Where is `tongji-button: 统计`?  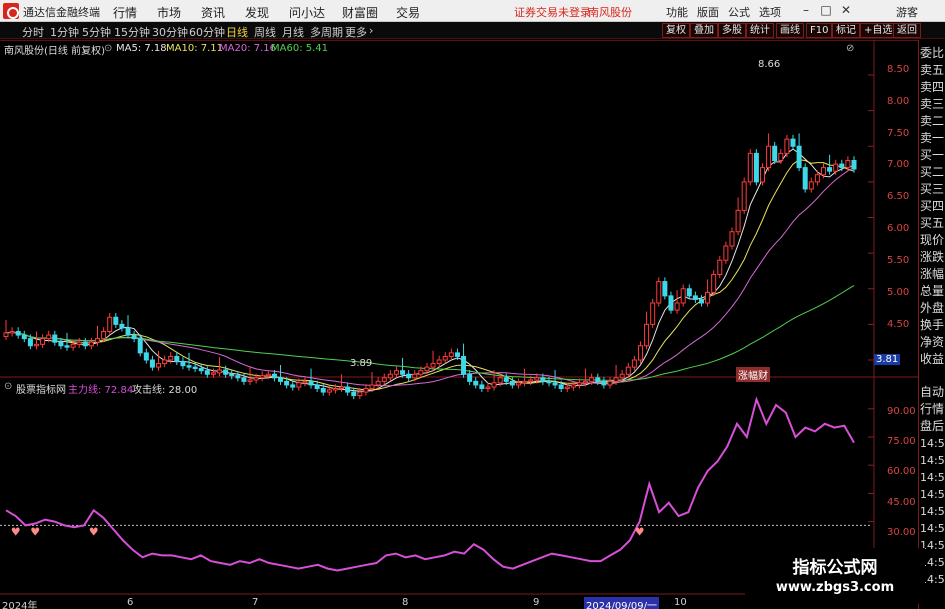
tongji-button: 统计 is located at coordinates (760, 30).